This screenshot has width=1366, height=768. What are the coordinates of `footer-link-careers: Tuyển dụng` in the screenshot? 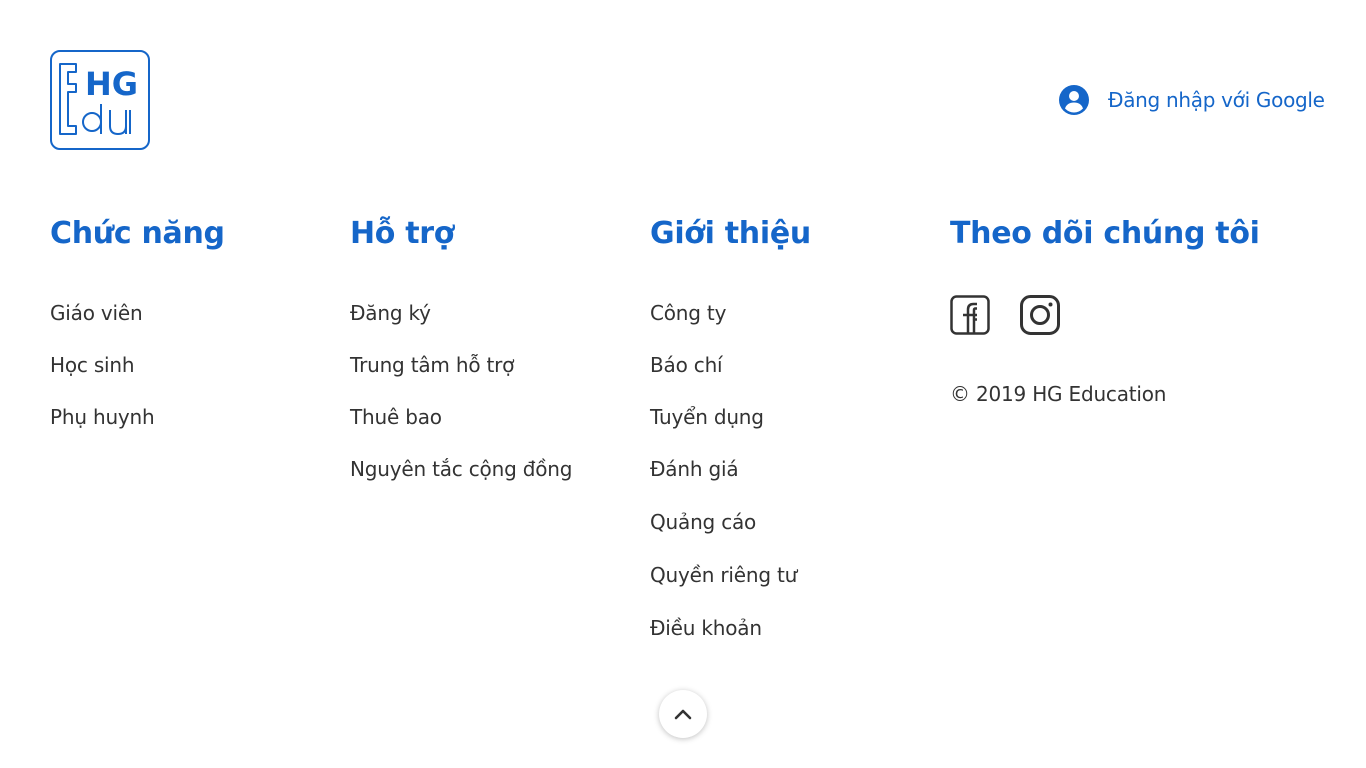 It's located at (723, 428).